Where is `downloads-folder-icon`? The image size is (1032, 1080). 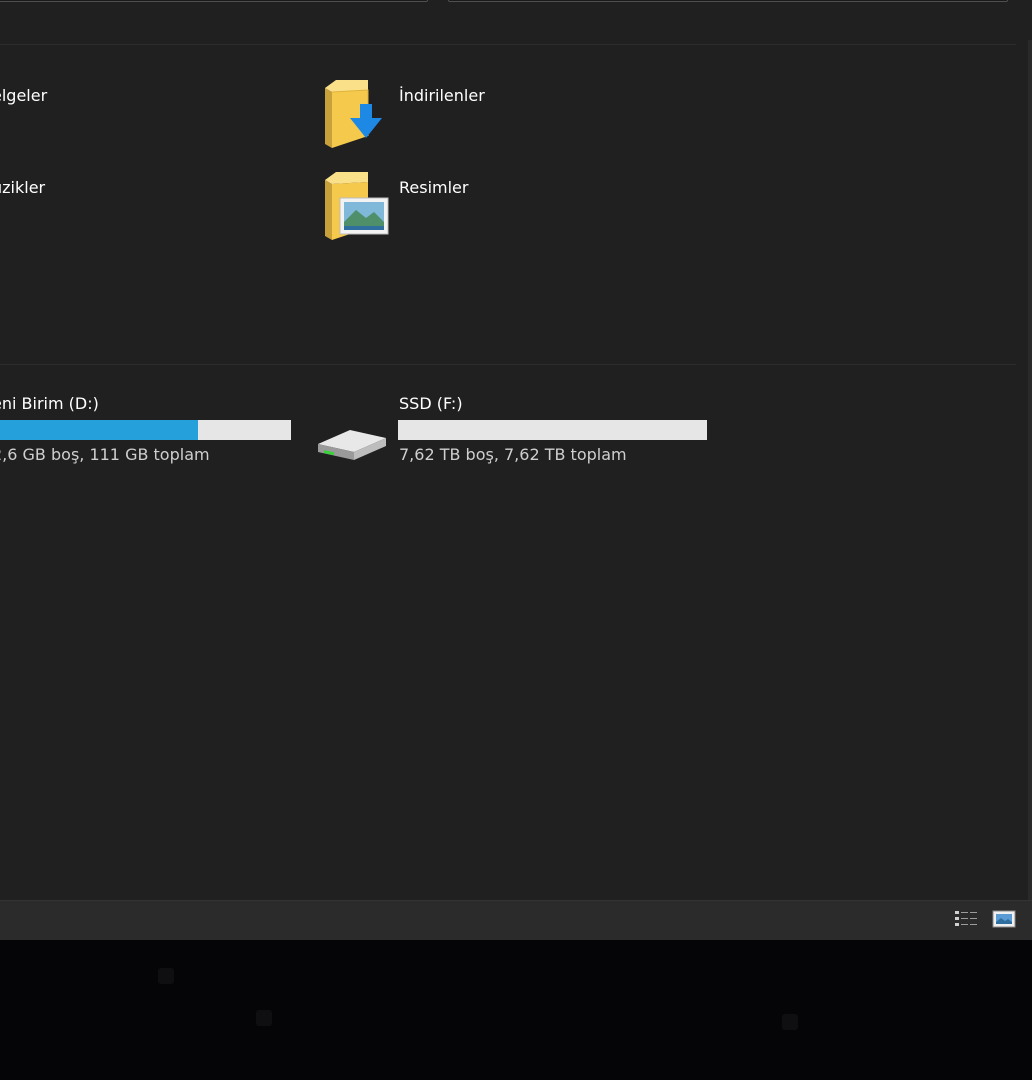
downloads-folder-icon is located at coordinates (353, 114).